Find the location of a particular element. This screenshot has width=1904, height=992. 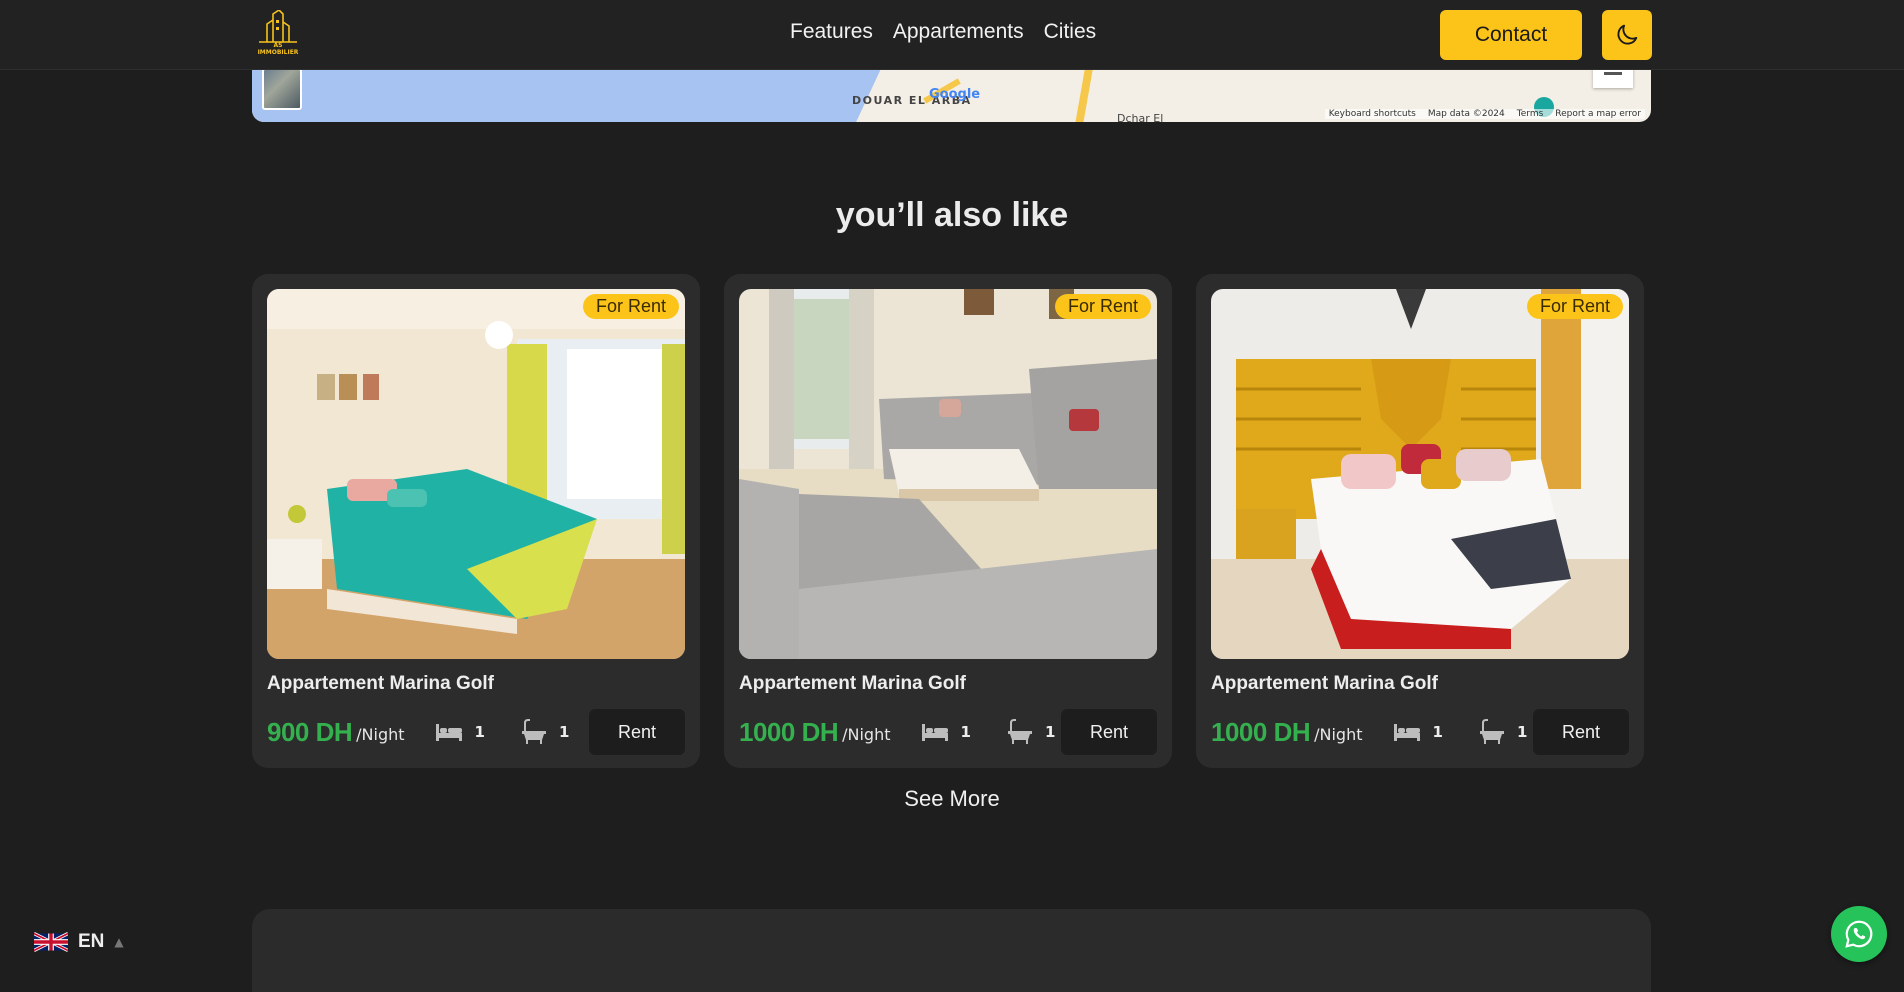

satellite-toggle is located at coordinates (282, 89).